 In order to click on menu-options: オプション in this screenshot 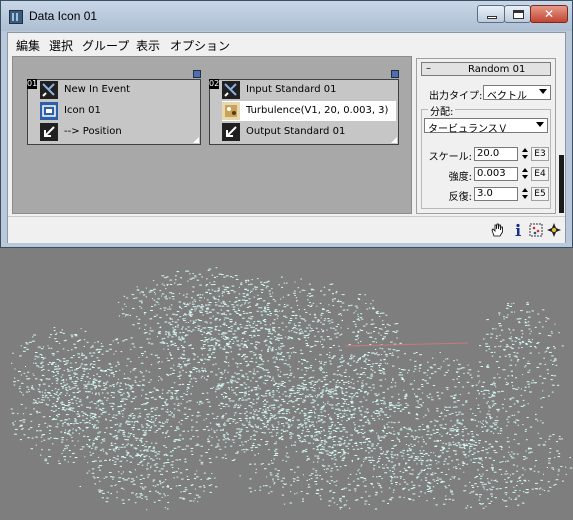, I will do `click(200, 45)`.